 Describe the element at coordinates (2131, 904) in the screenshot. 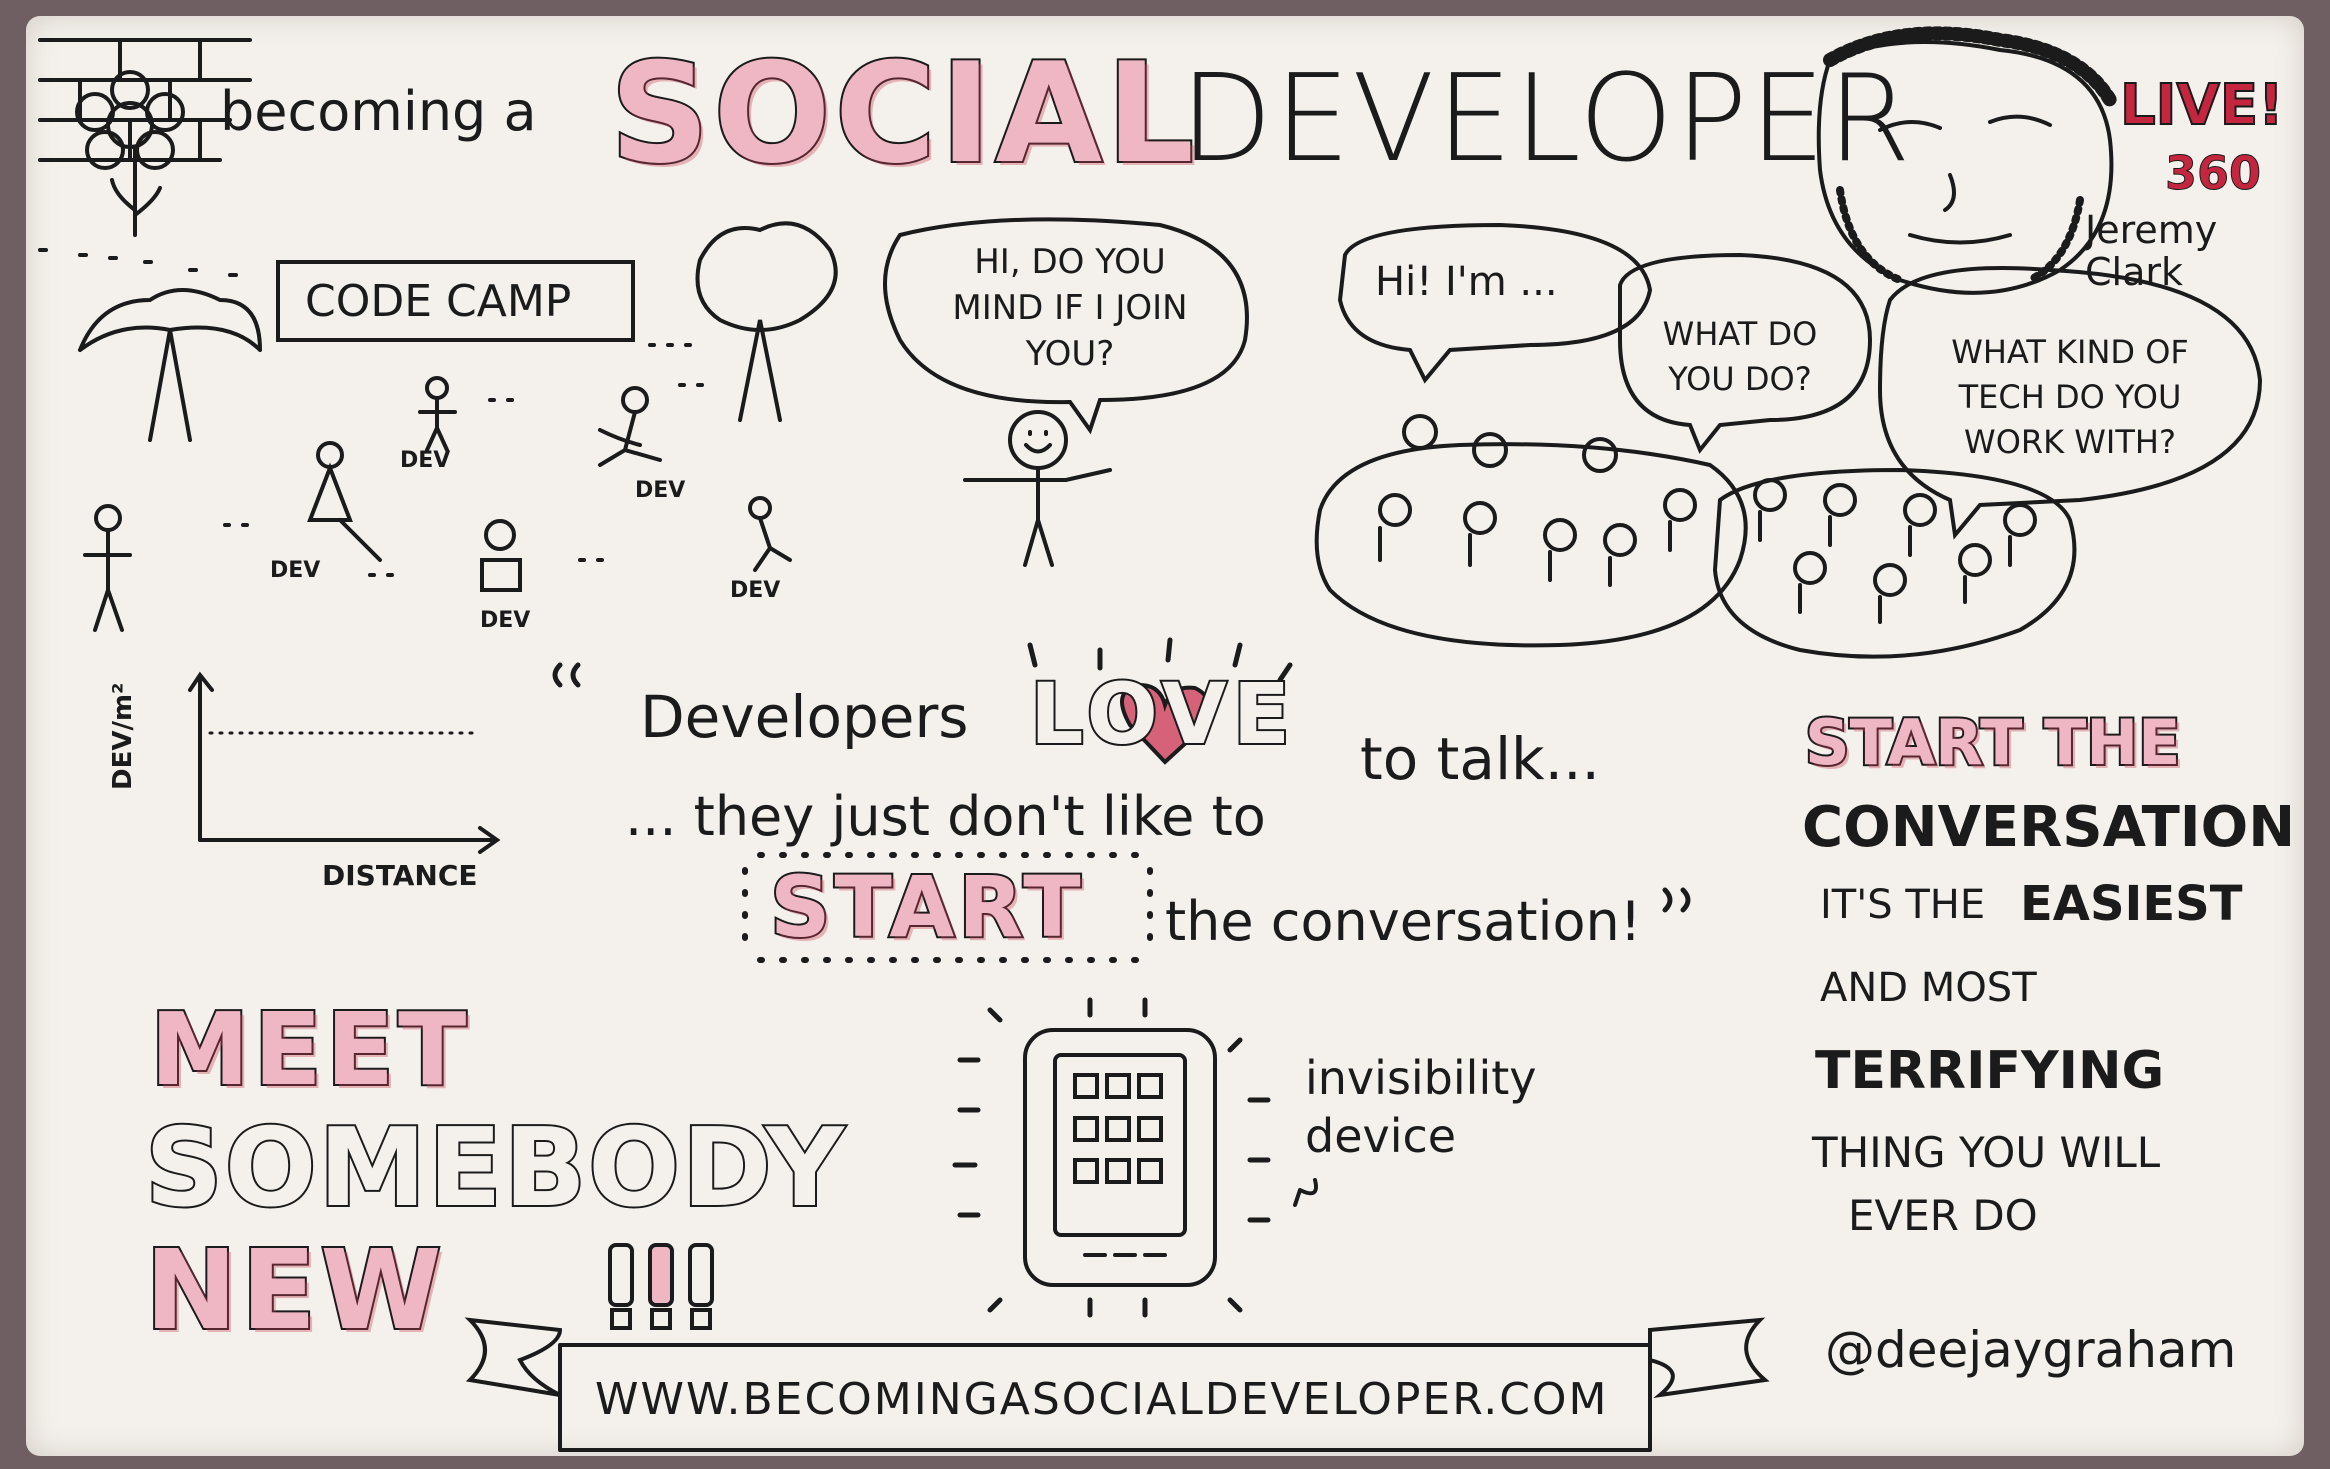

I see `panel-easiest: EASIEST` at that location.